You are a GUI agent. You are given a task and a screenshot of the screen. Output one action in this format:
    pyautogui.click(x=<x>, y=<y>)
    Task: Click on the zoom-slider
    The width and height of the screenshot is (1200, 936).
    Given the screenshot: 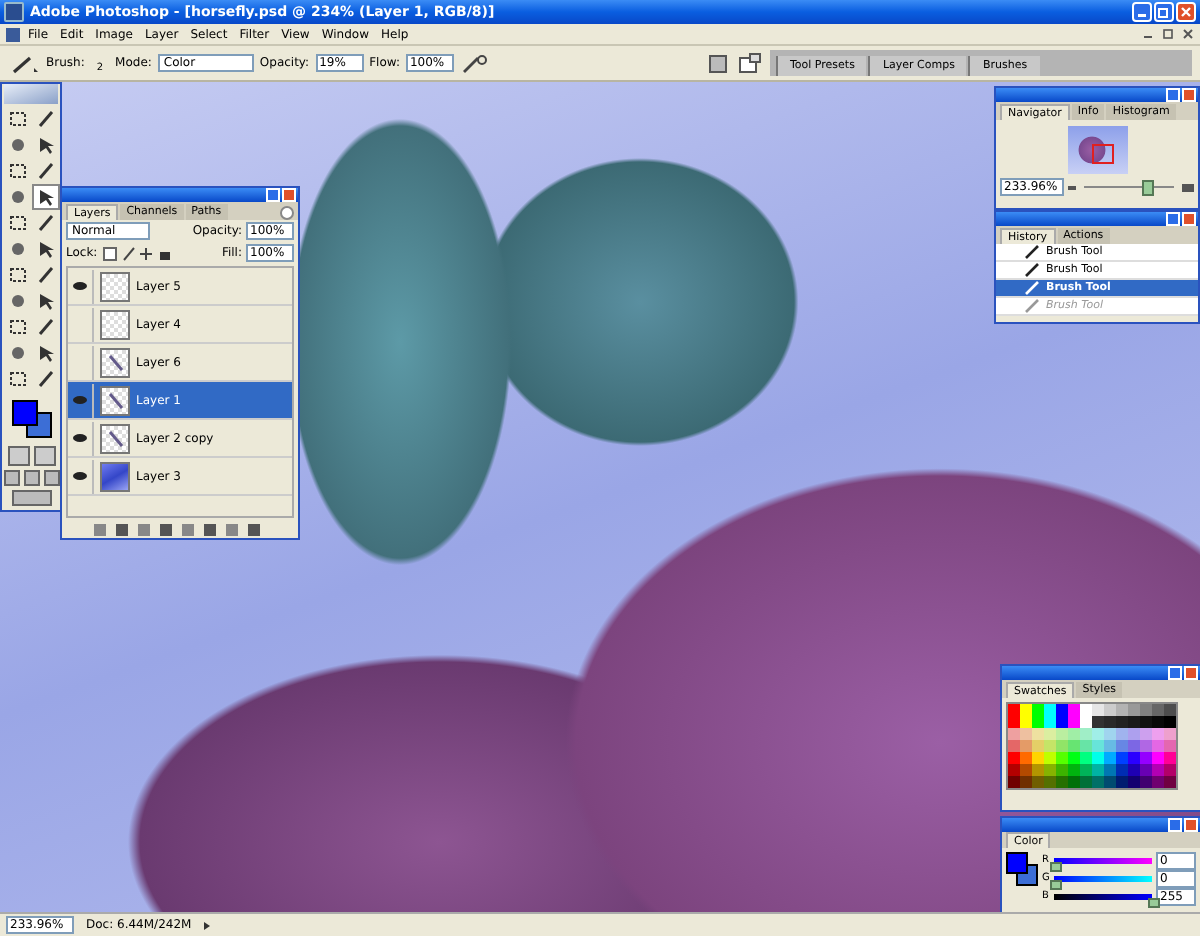 What is the action you would take?
    pyautogui.click(x=1148, y=188)
    